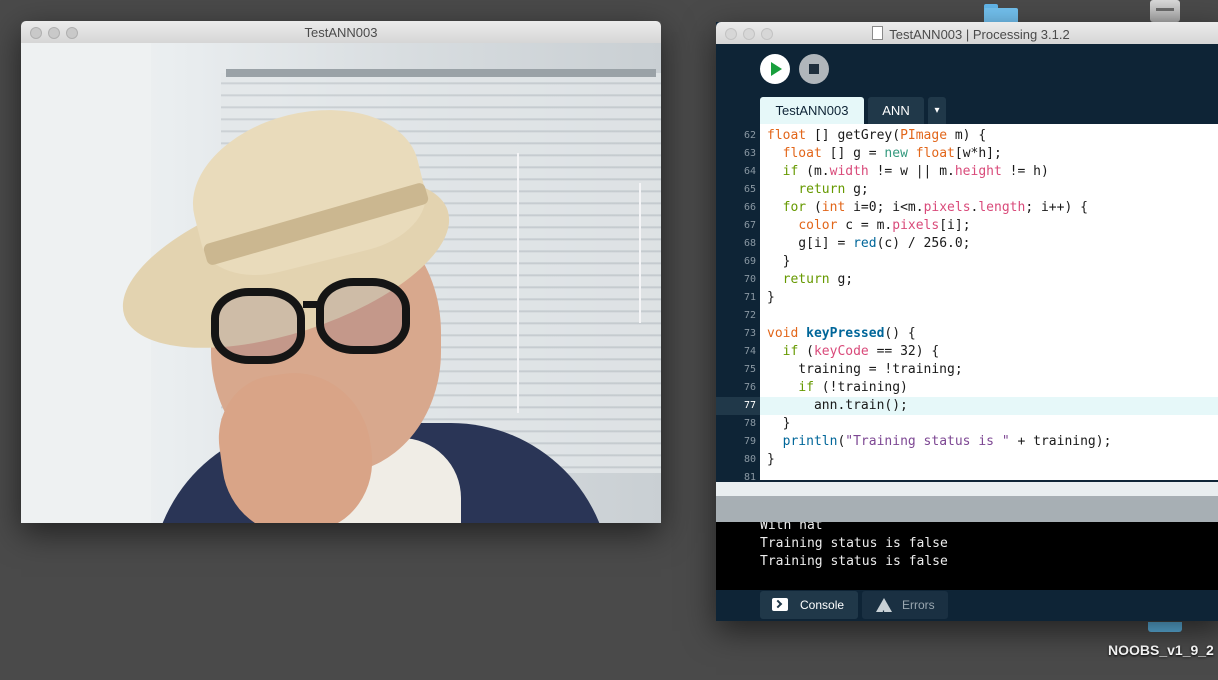  I want to click on line-number: 76, so click(749, 387).